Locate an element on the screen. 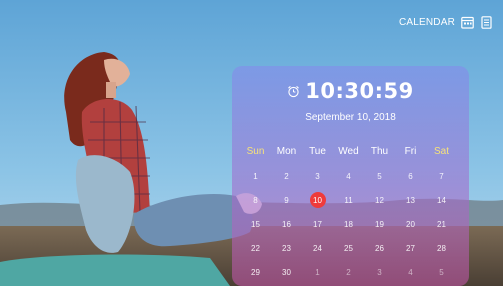 This screenshot has width=503, height=286. calendar-day-number: 15 is located at coordinates (255, 224).